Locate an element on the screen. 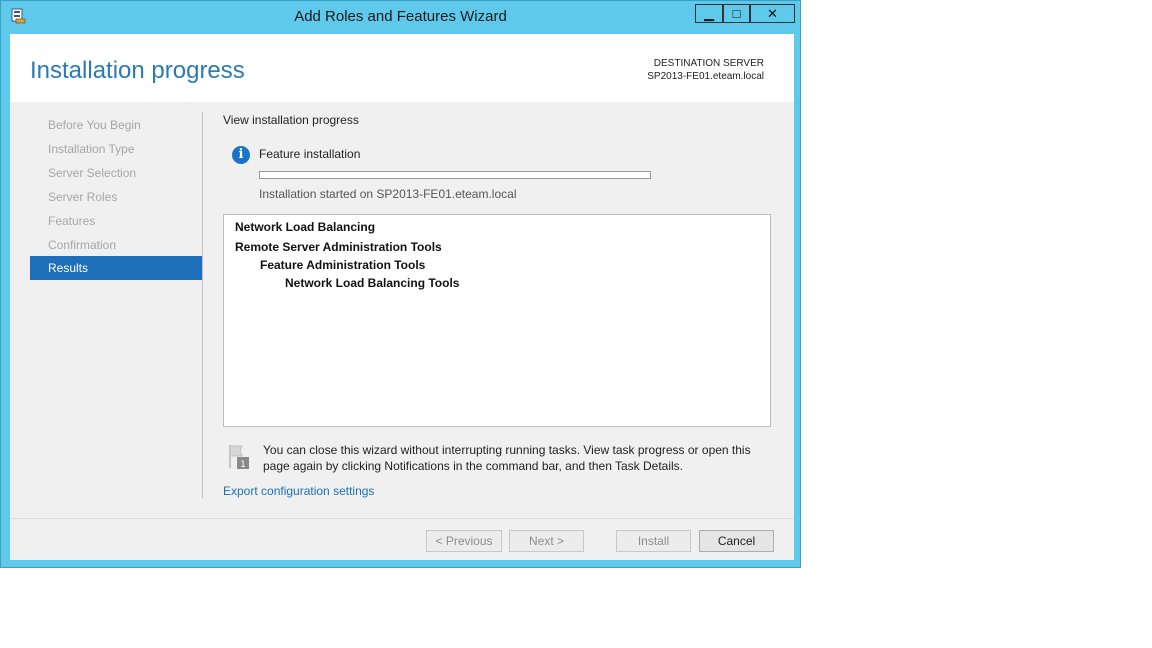 This screenshot has height=648, width=1152. close-icon: ✕ is located at coordinates (772, 13).